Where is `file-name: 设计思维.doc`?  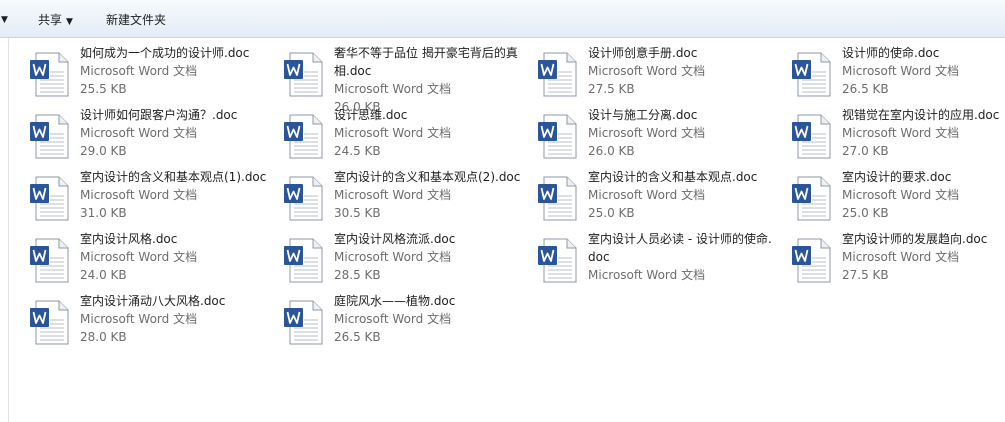 file-name: 设计思维.doc is located at coordinates (371, 115).